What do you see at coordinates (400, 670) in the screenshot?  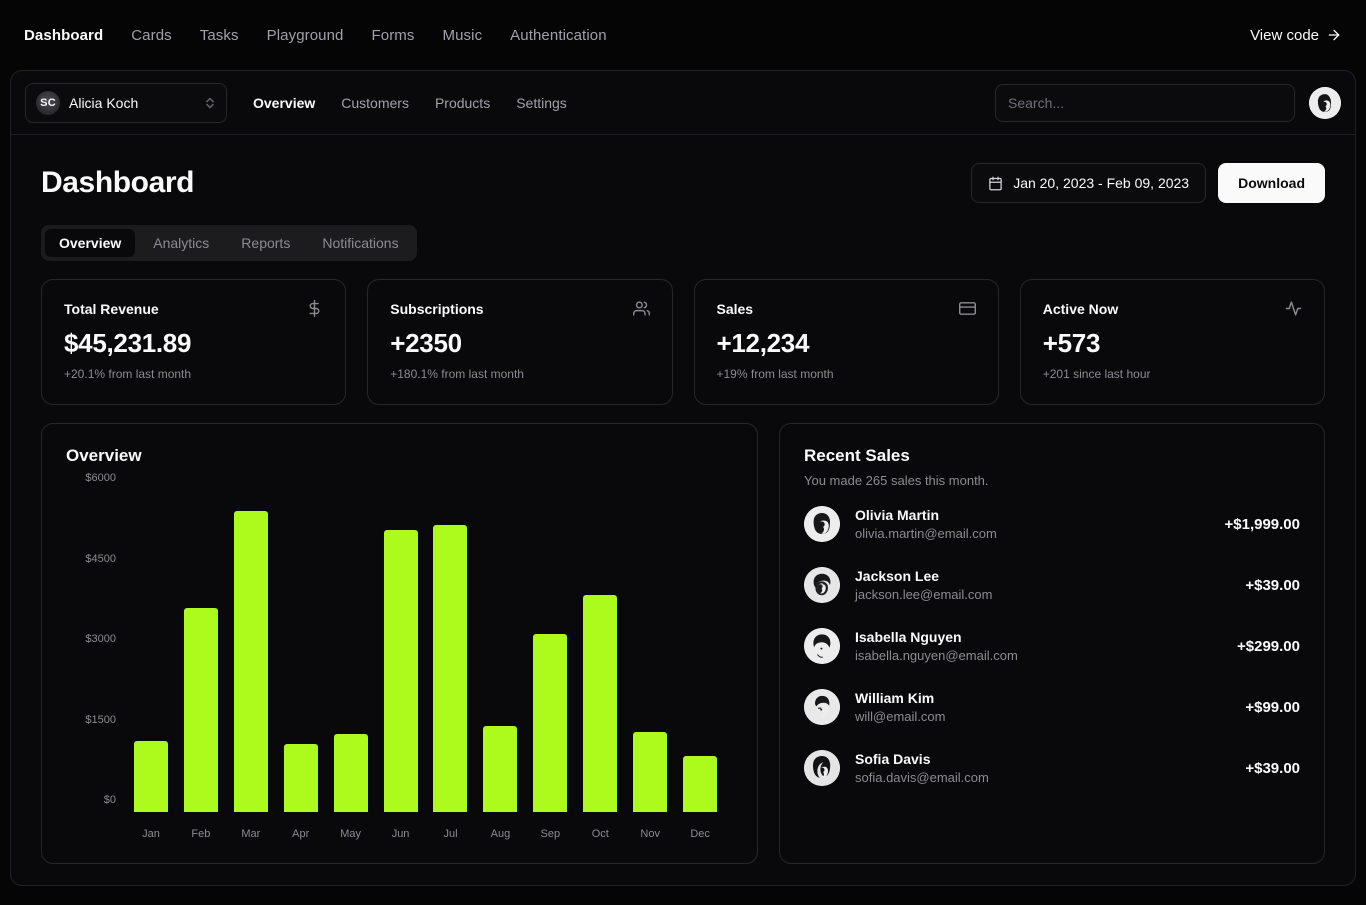 I see `chart-bar-jun` at bounding box center [400, 670].